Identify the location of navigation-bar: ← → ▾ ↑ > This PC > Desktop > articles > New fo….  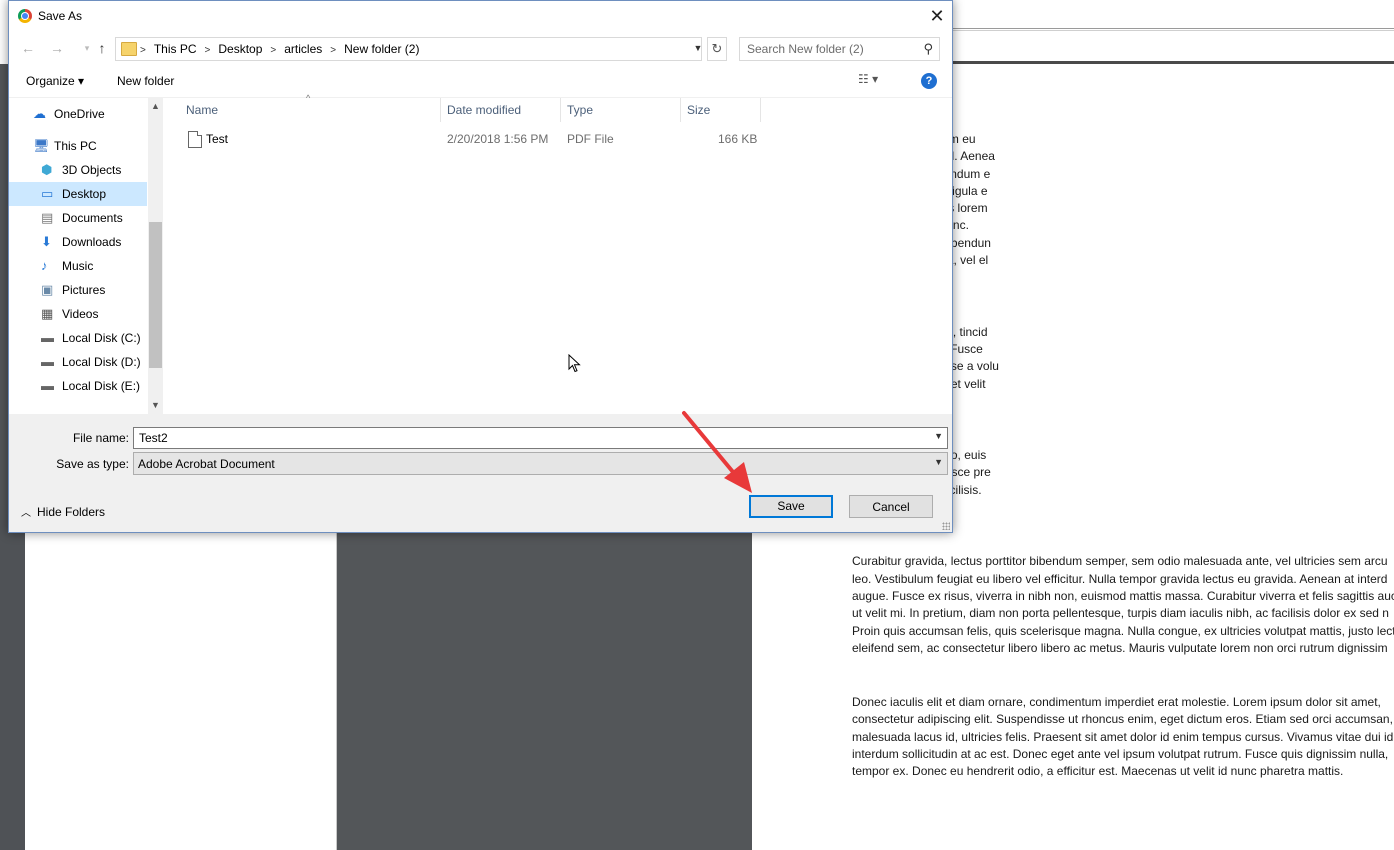
(480, 48).